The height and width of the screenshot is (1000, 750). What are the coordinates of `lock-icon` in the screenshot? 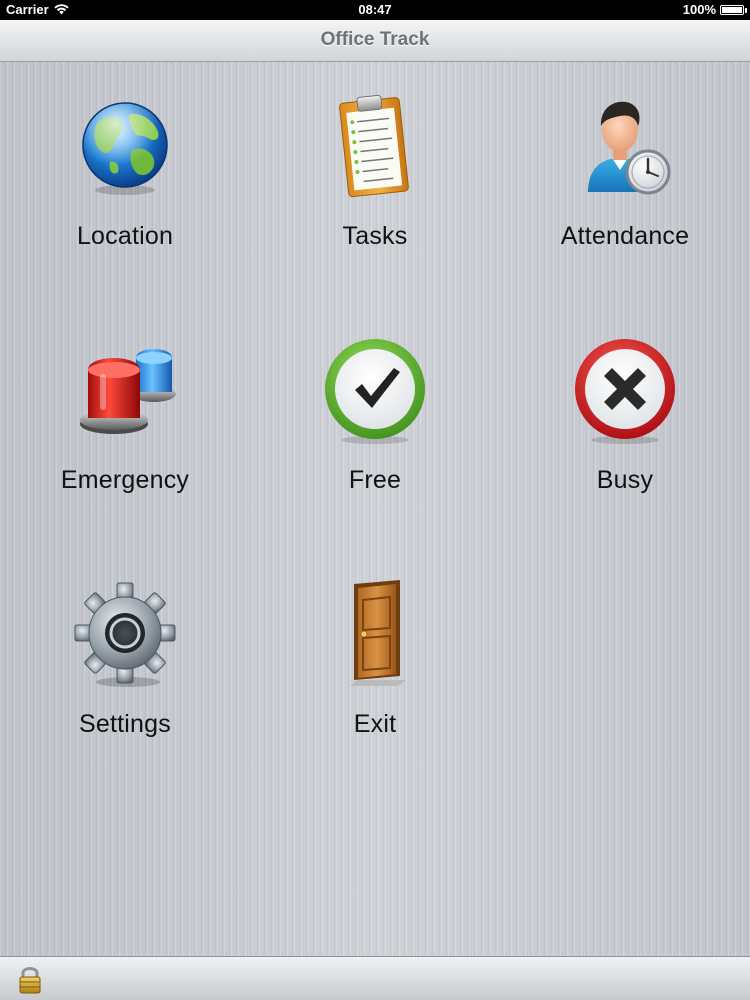 It's located at (30, 979).